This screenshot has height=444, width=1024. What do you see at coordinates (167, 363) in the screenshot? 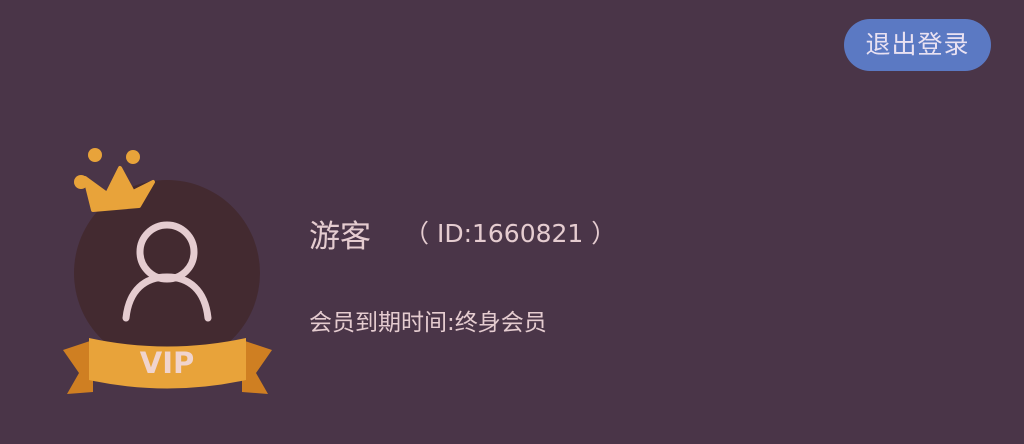
I see `vip-label: VIP` at bounding box center [167, 363].